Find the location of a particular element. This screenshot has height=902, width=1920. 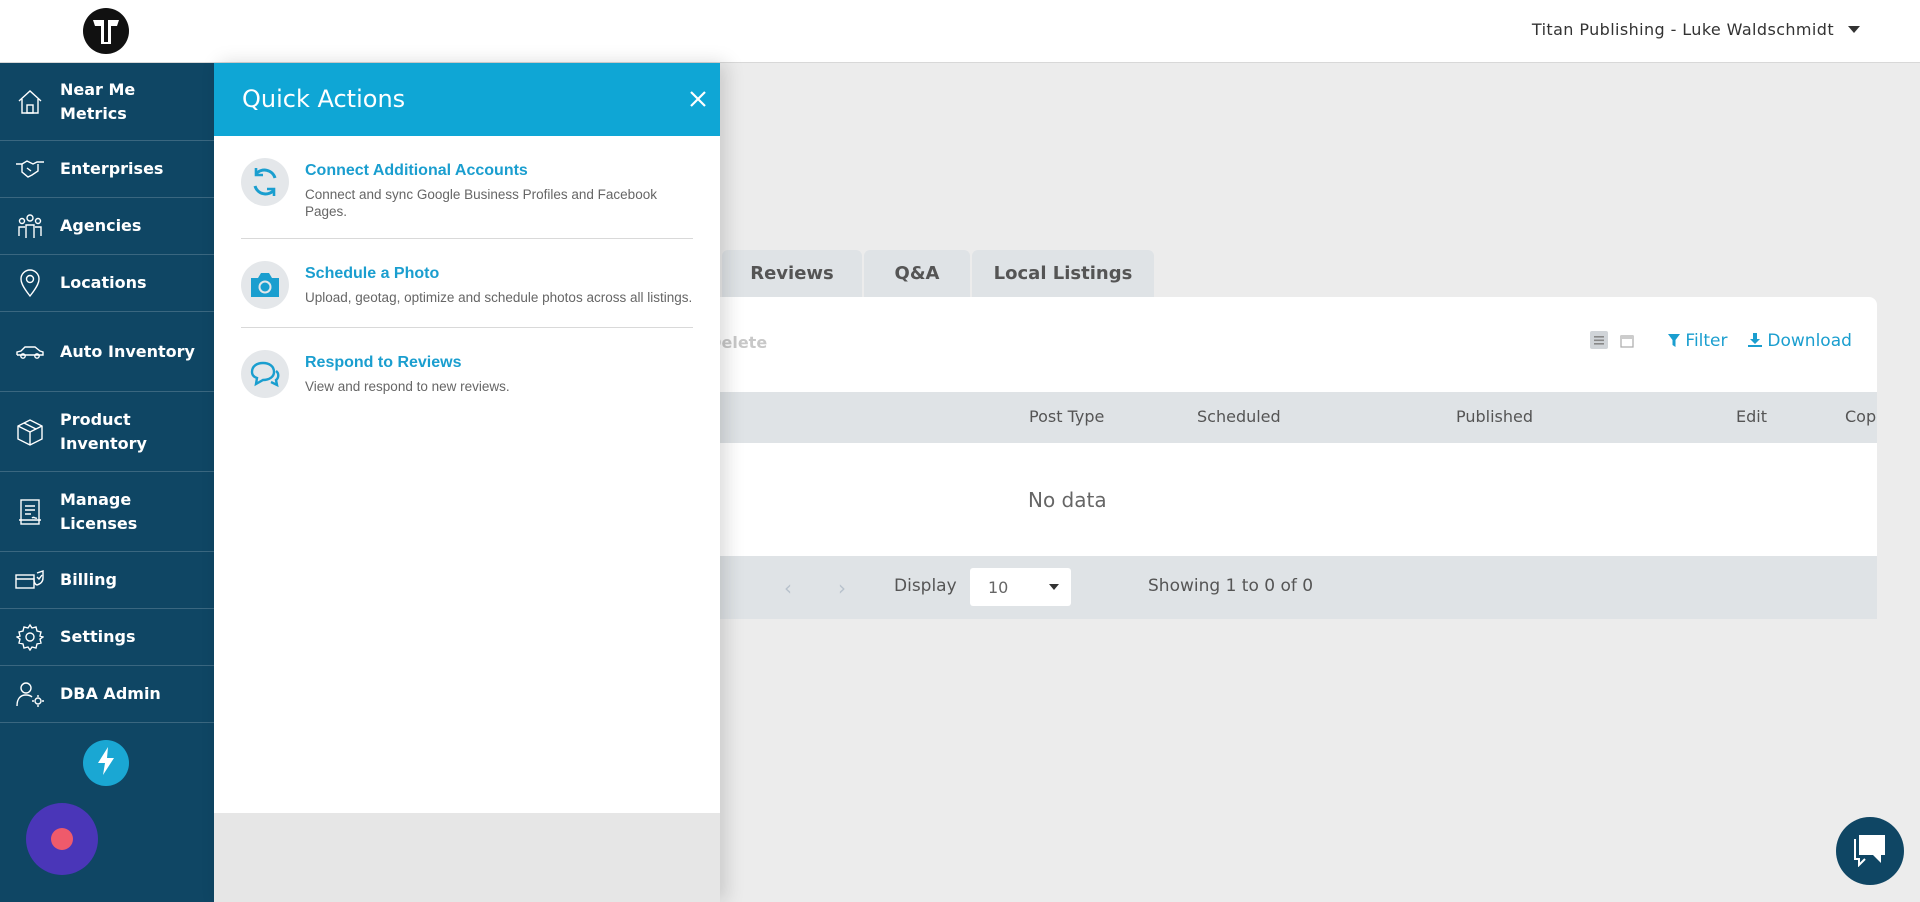

account-label: Titan Publishing - Luke Waldschmidt is located at coordinates (1682, 29).